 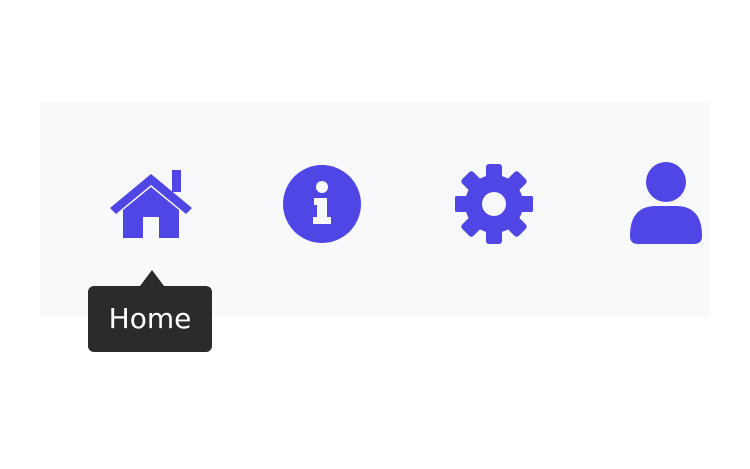 What do you see at coordinates (152, 278) in the screenshot?
I see `tooltip-arrow` at bounding box center [152, 278].